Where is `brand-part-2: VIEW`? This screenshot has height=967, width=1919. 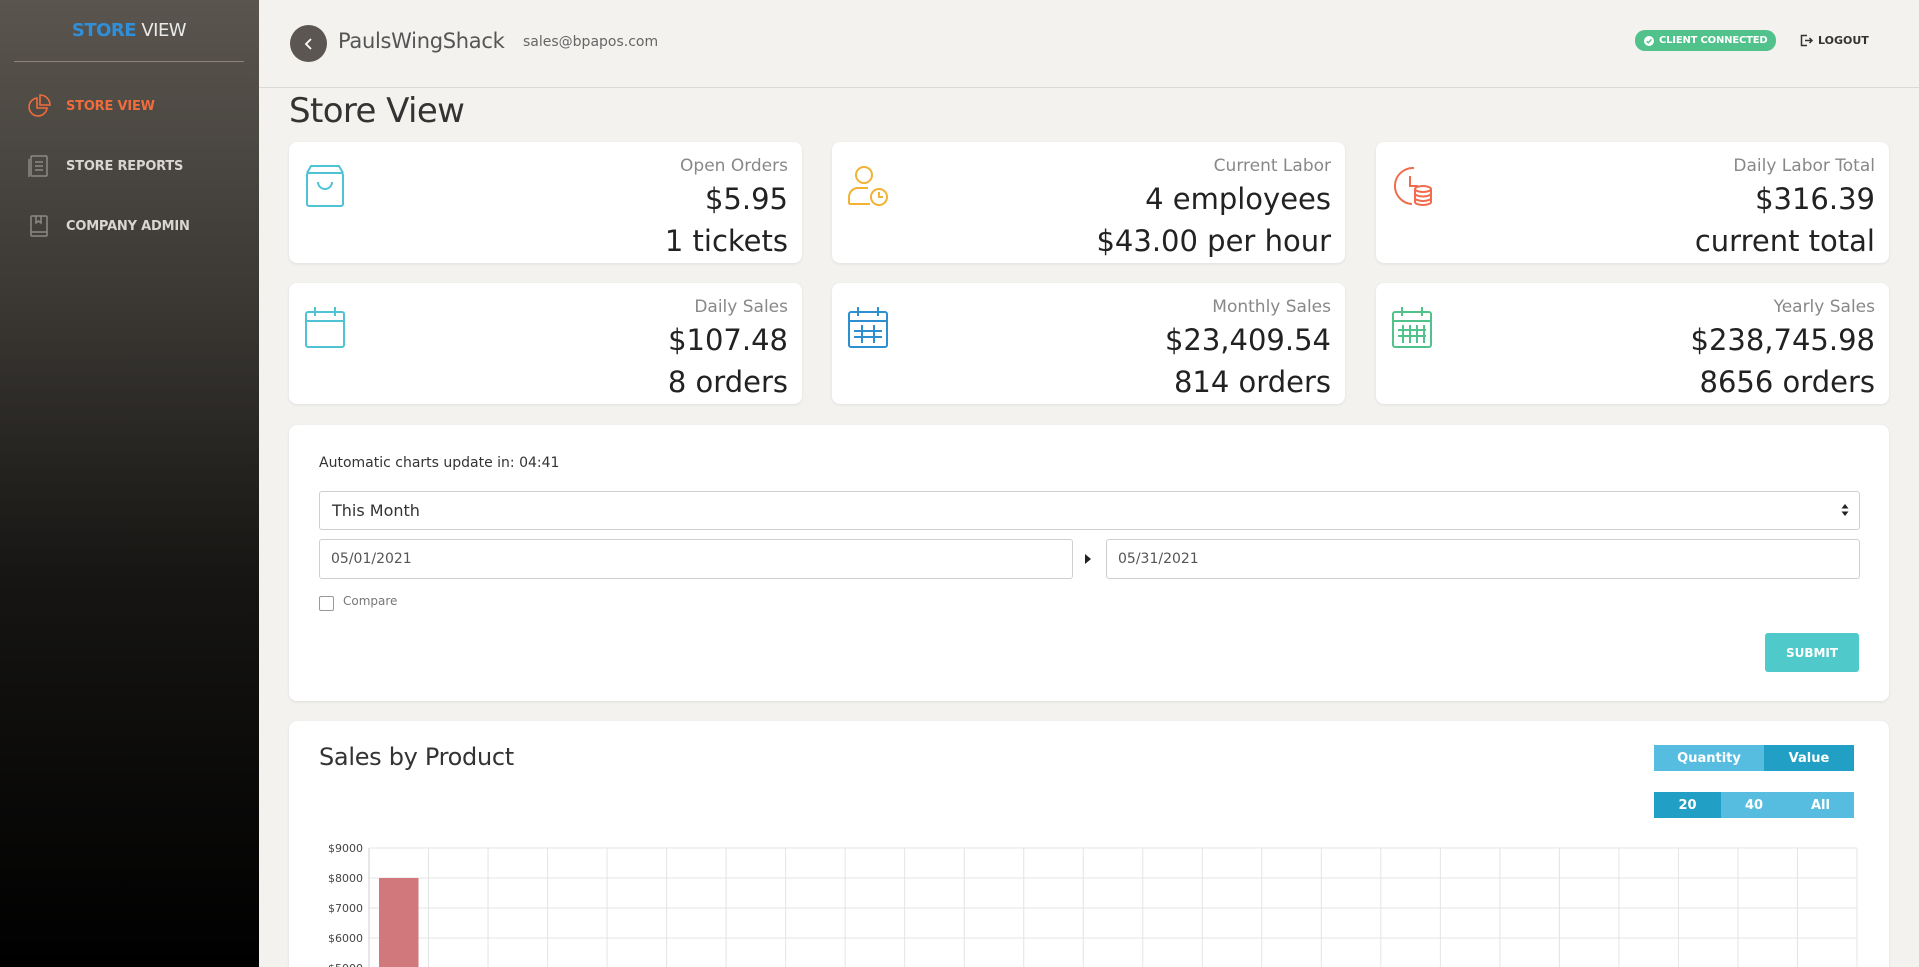 brand-part-2: VIEW is located at coordinates (161, 30).